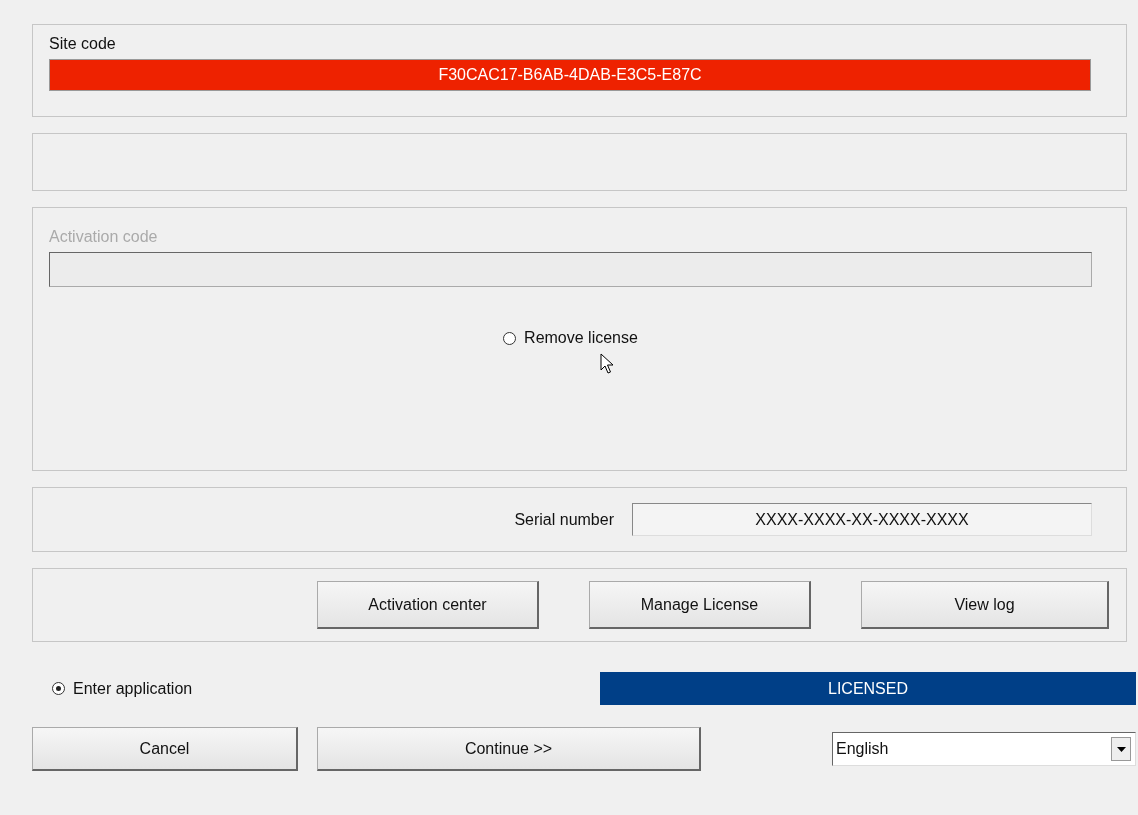 This screenshot has height=815, width=1138. Describe the element at coordinates (428, 605) in the screenshot. I see `action-button: Activation center` at that location.